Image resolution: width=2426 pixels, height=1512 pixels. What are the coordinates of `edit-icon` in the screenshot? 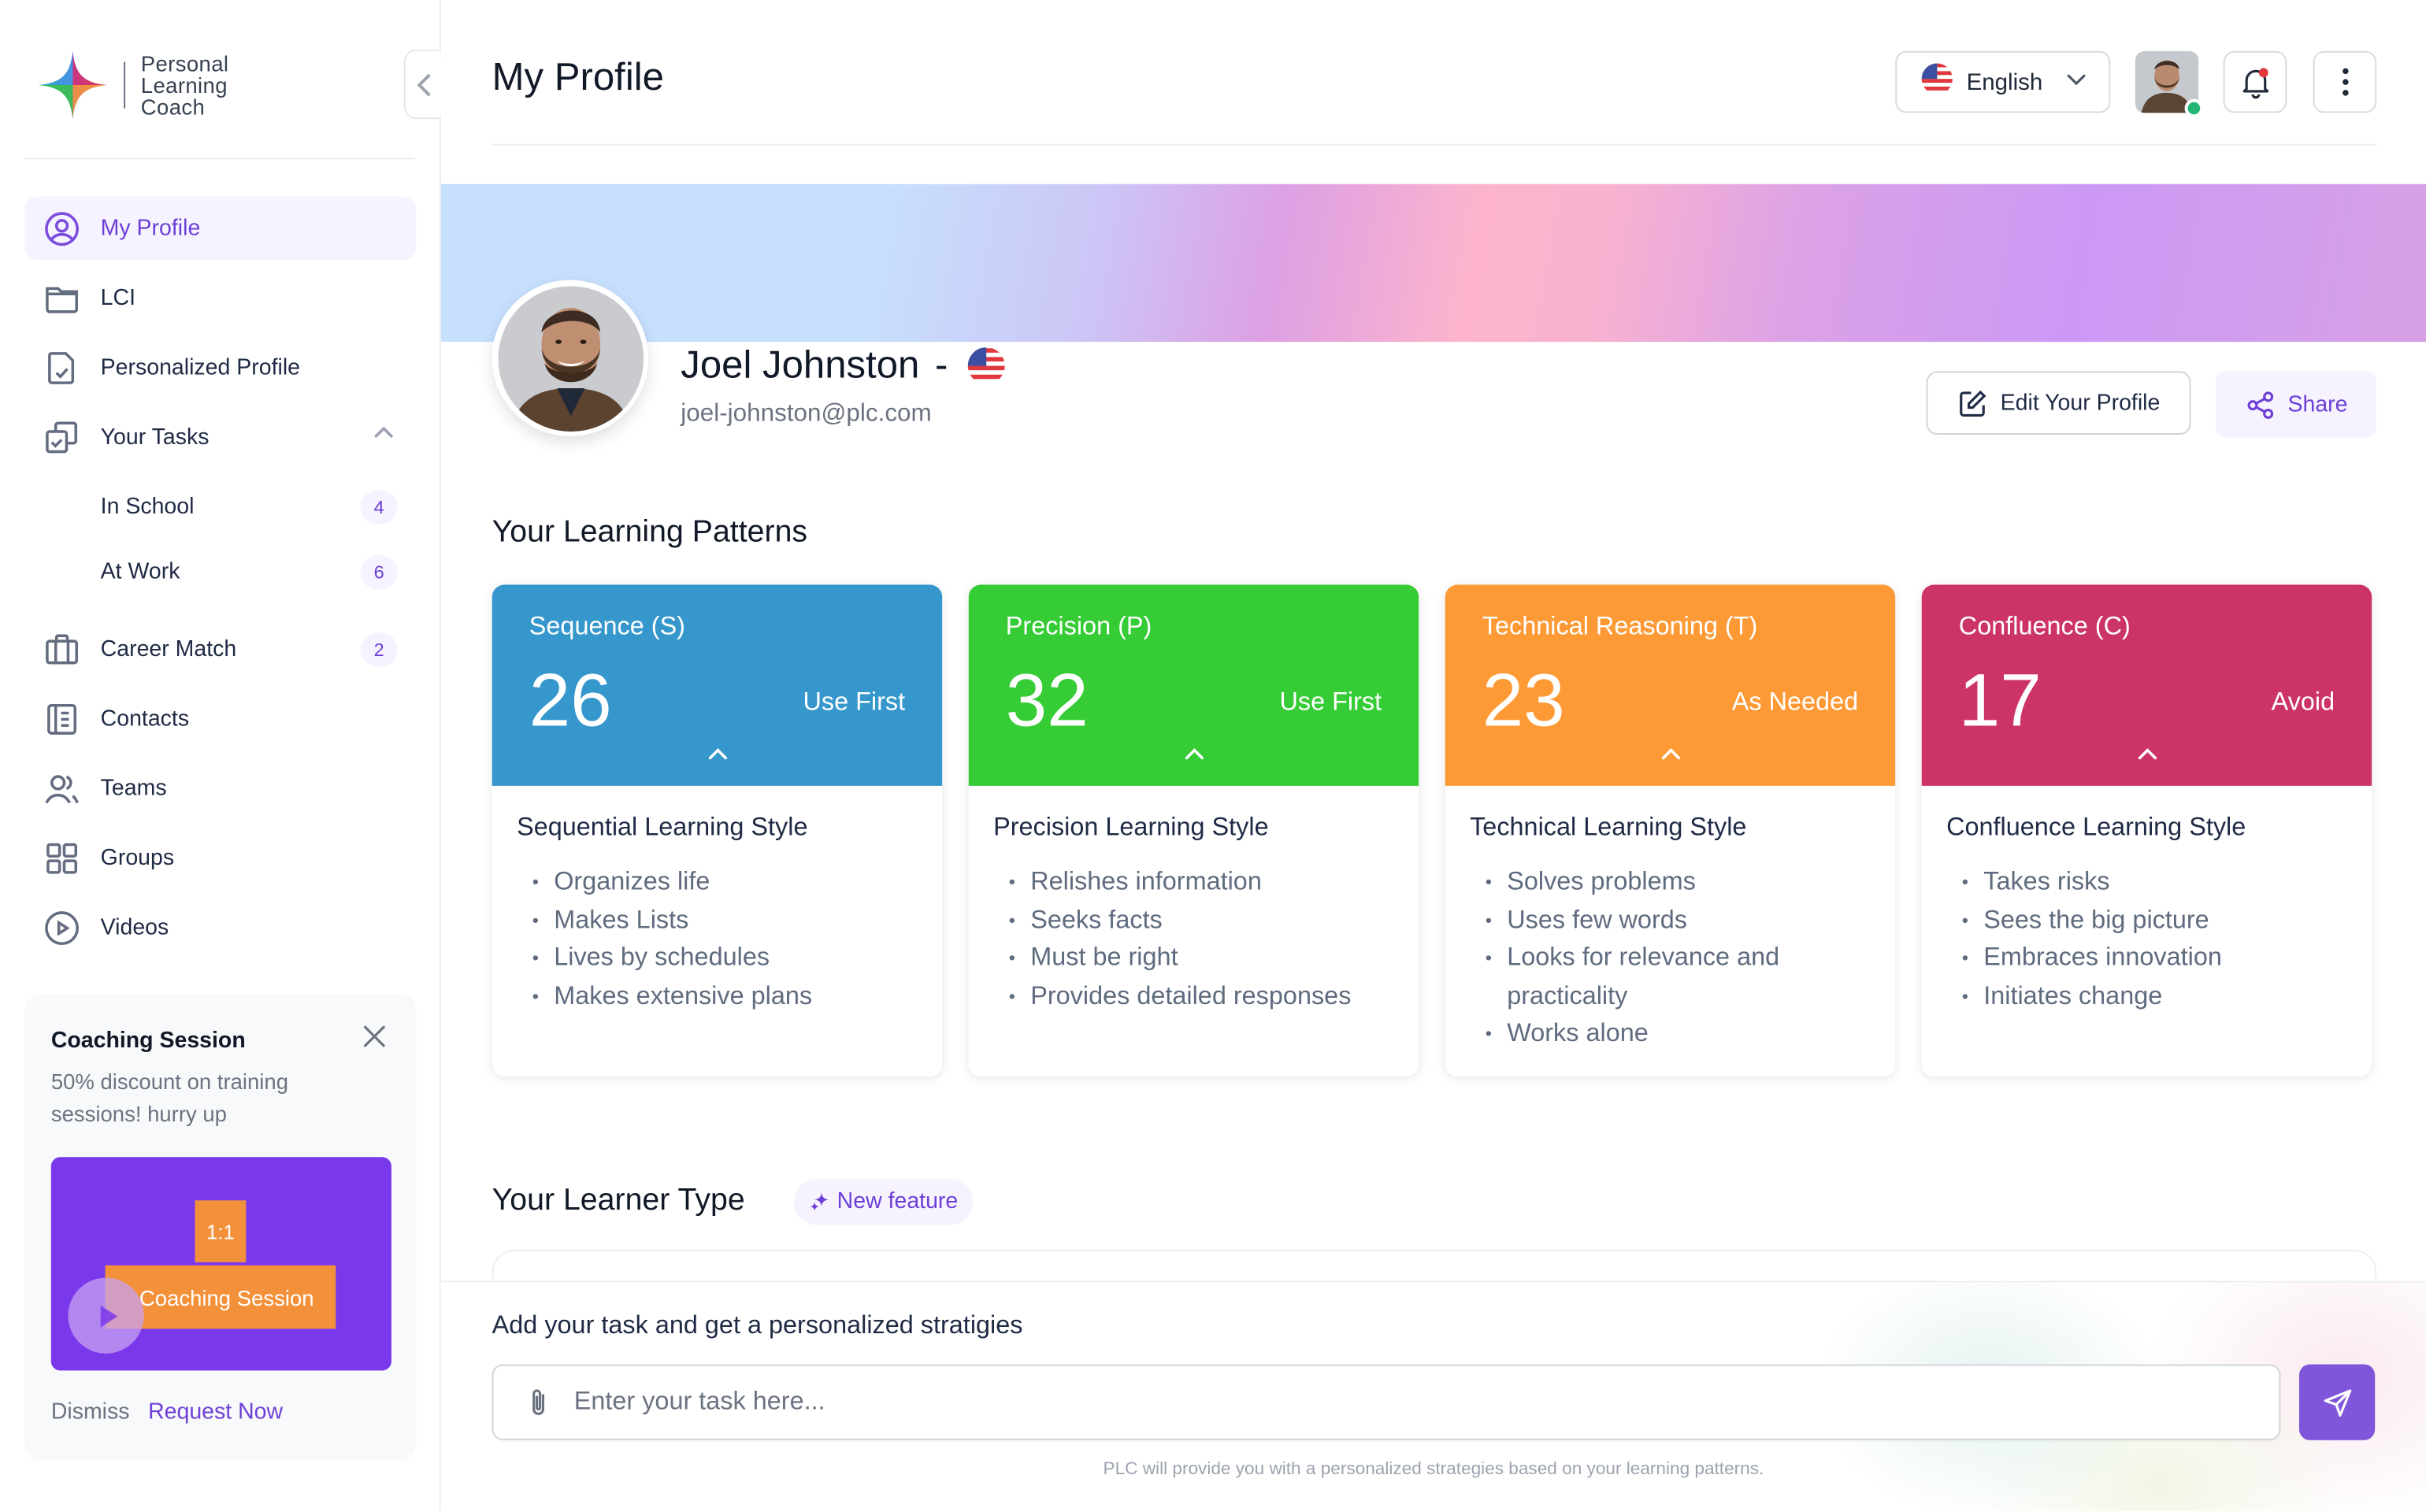 It's located at (1972, 403).